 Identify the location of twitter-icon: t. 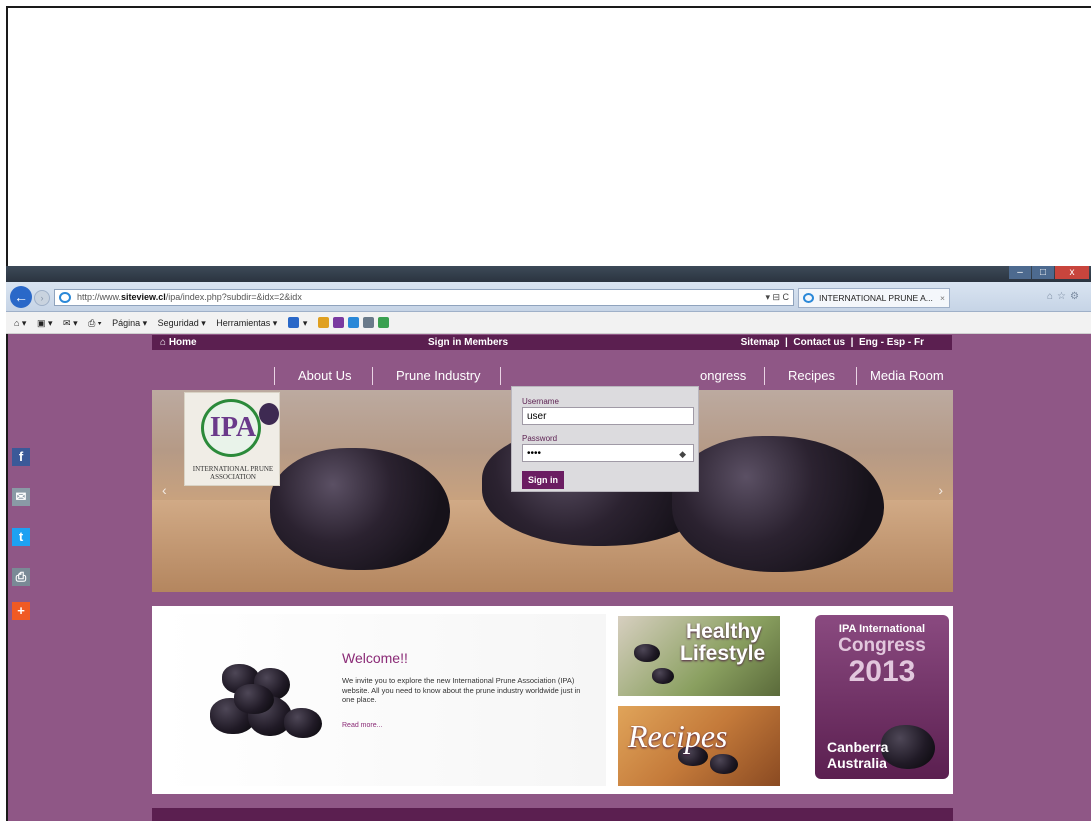
(21, 537).